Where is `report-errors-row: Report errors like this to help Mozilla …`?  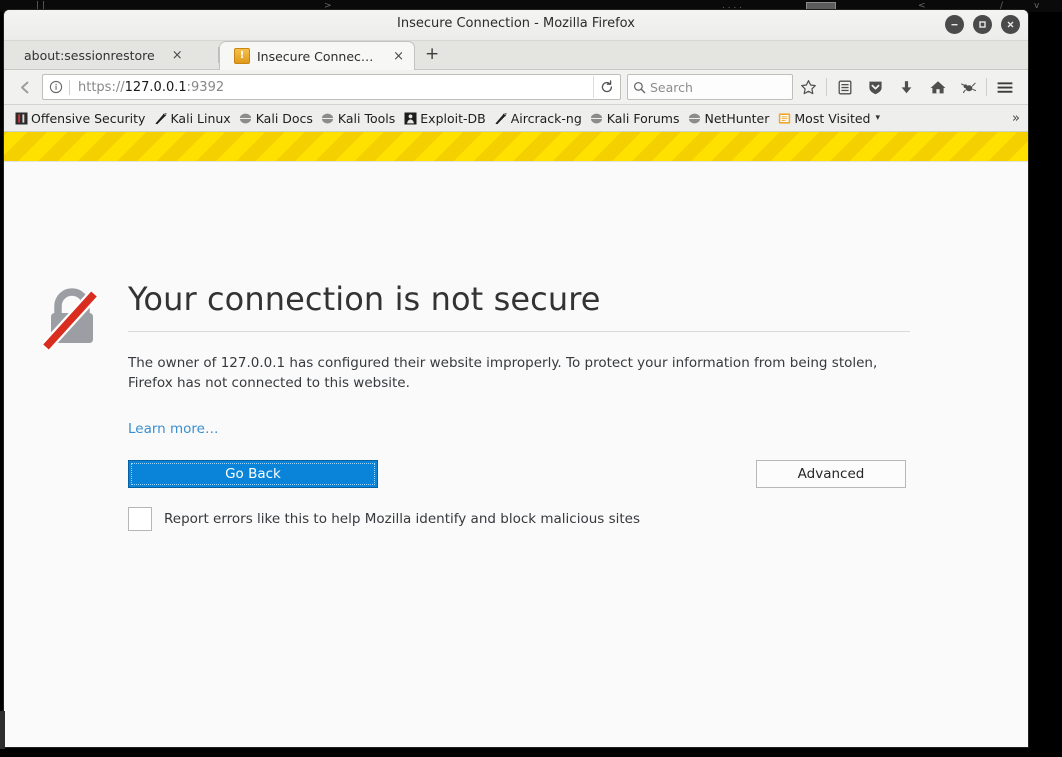 report-errors-row: Report errors like this to help Mozilla … is located at coordinates (525, 518).